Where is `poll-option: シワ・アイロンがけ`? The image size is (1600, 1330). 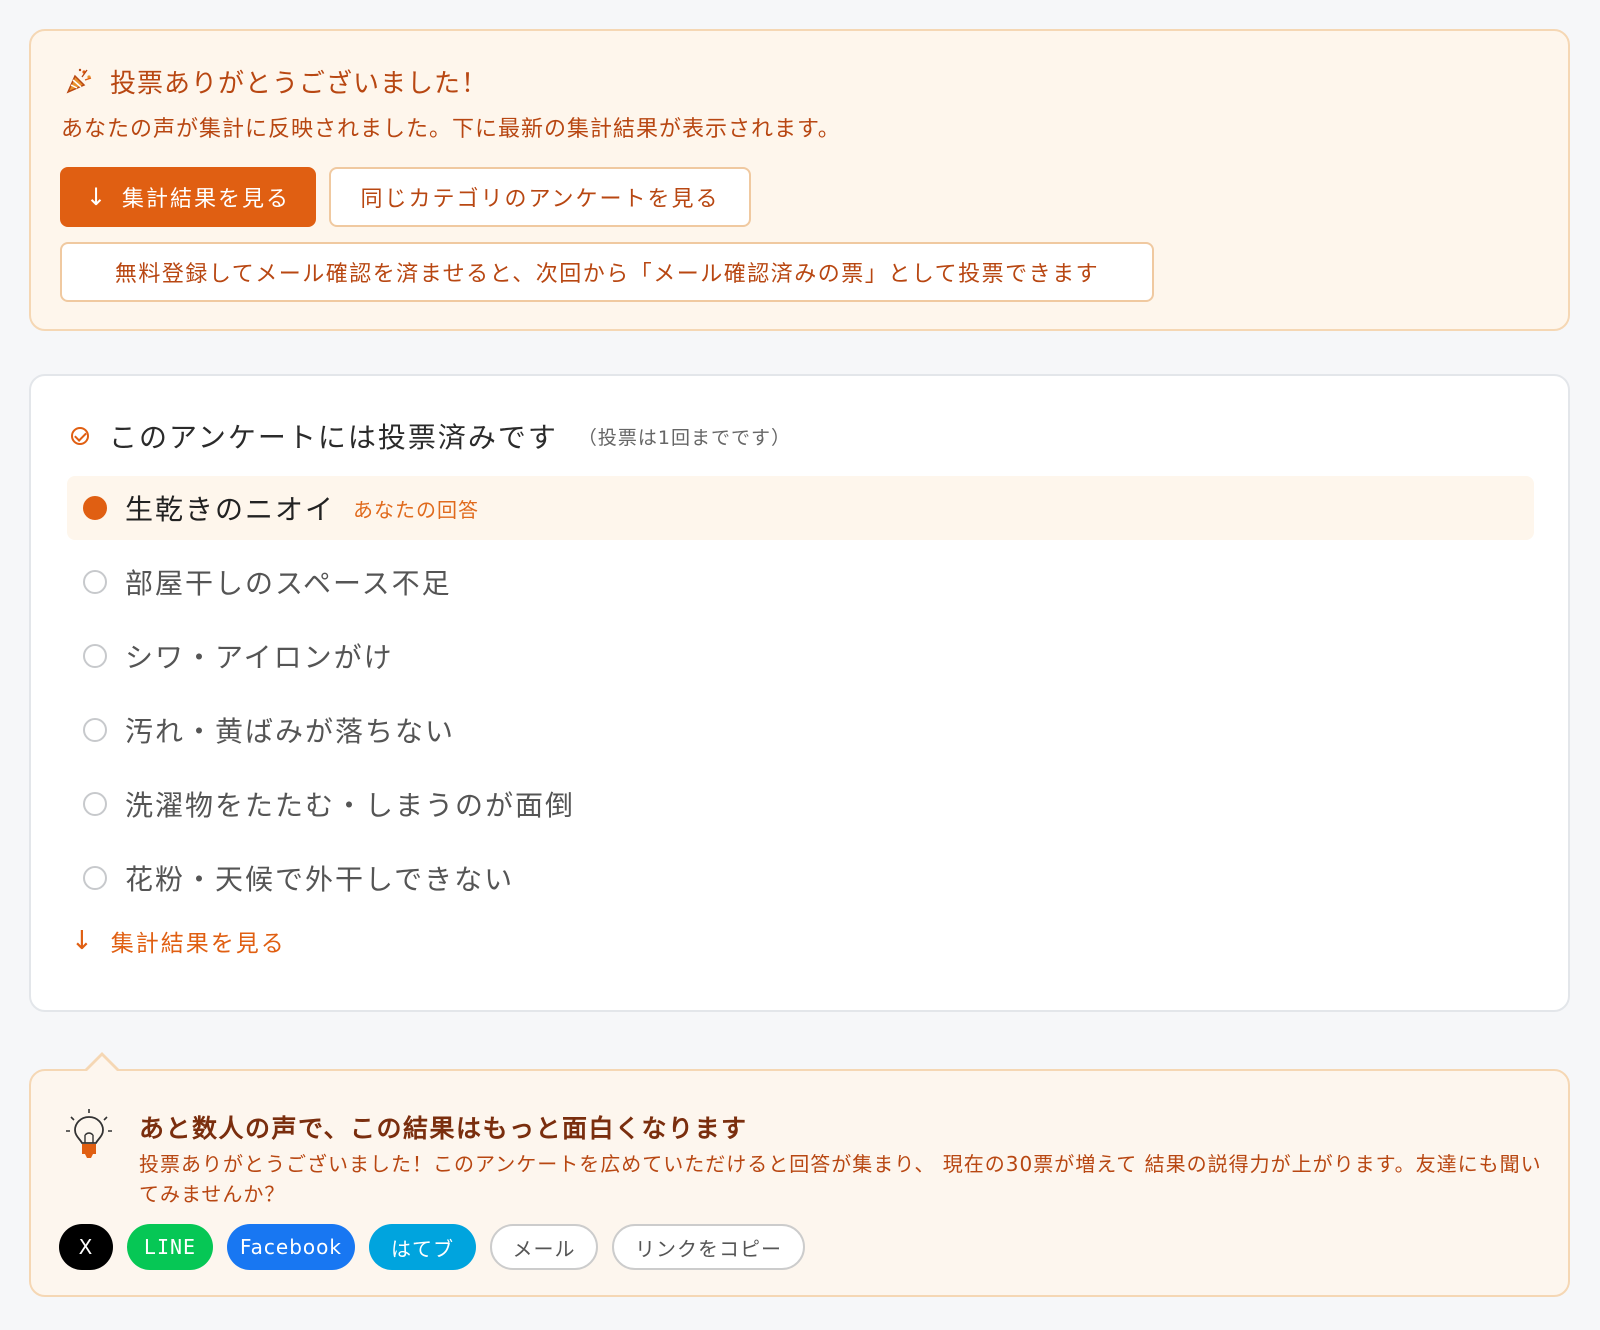 poll-option: シワ・アイロンがけ is located at coordinates (800, 656).